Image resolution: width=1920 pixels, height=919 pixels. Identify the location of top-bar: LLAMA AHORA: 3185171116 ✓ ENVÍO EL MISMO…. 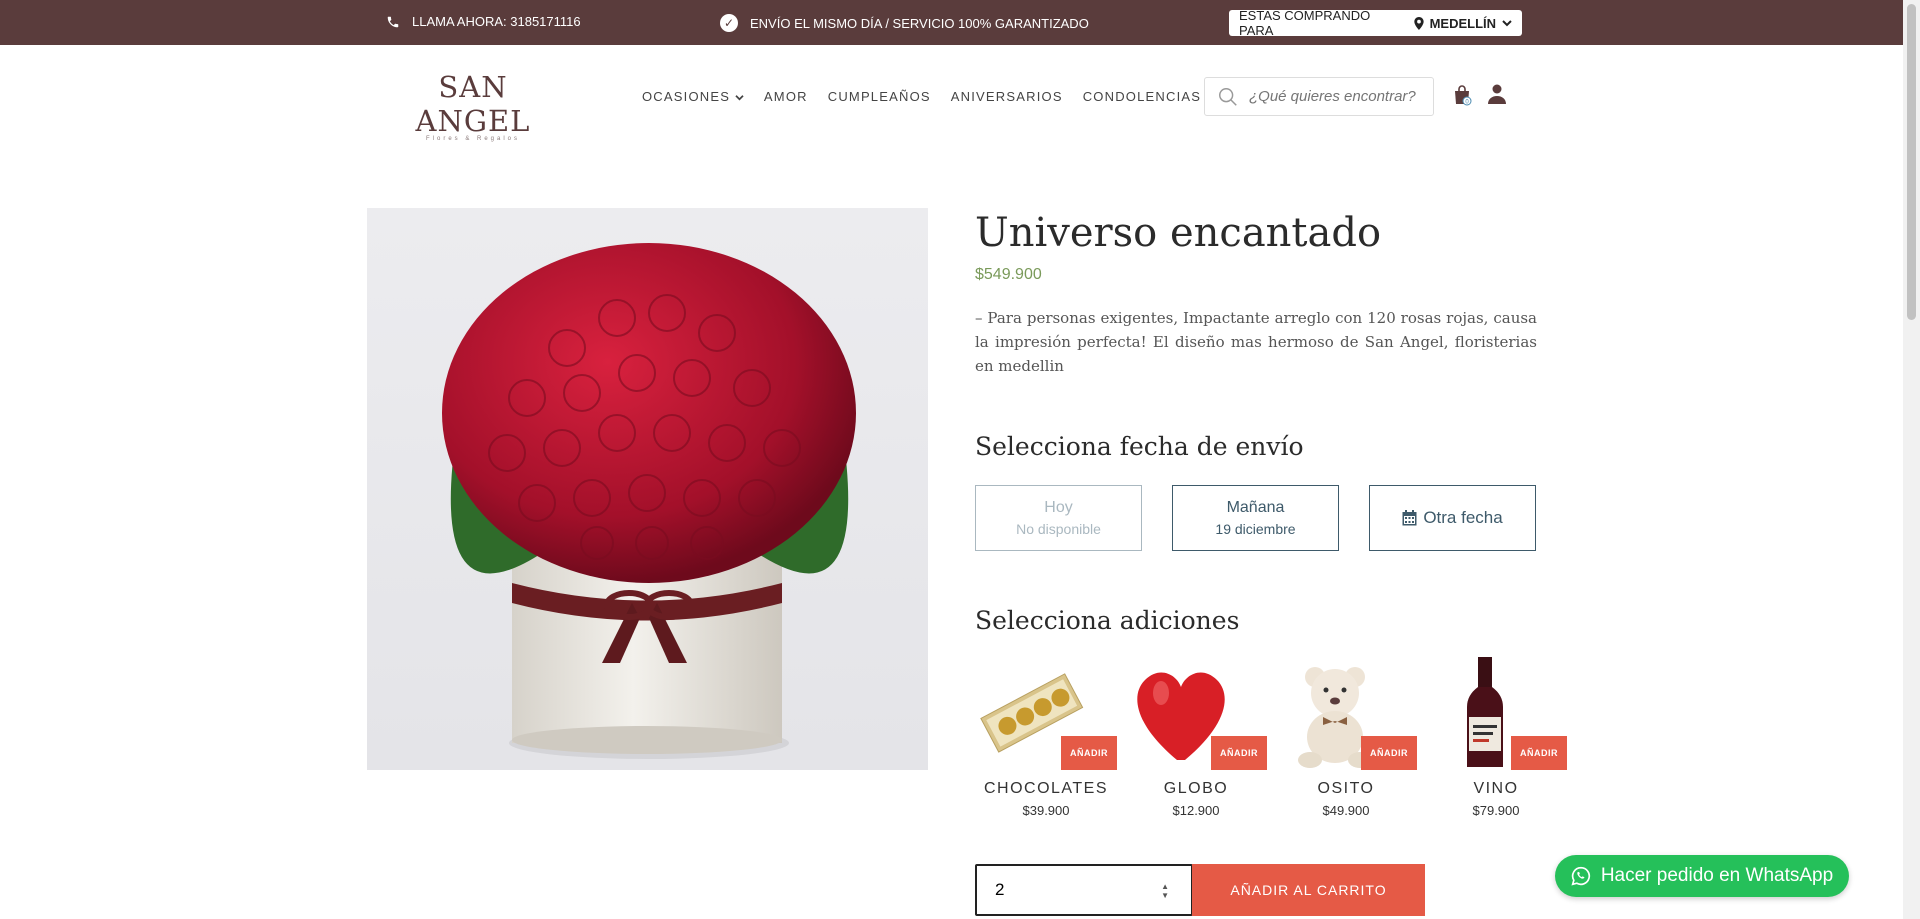
(951, 22).